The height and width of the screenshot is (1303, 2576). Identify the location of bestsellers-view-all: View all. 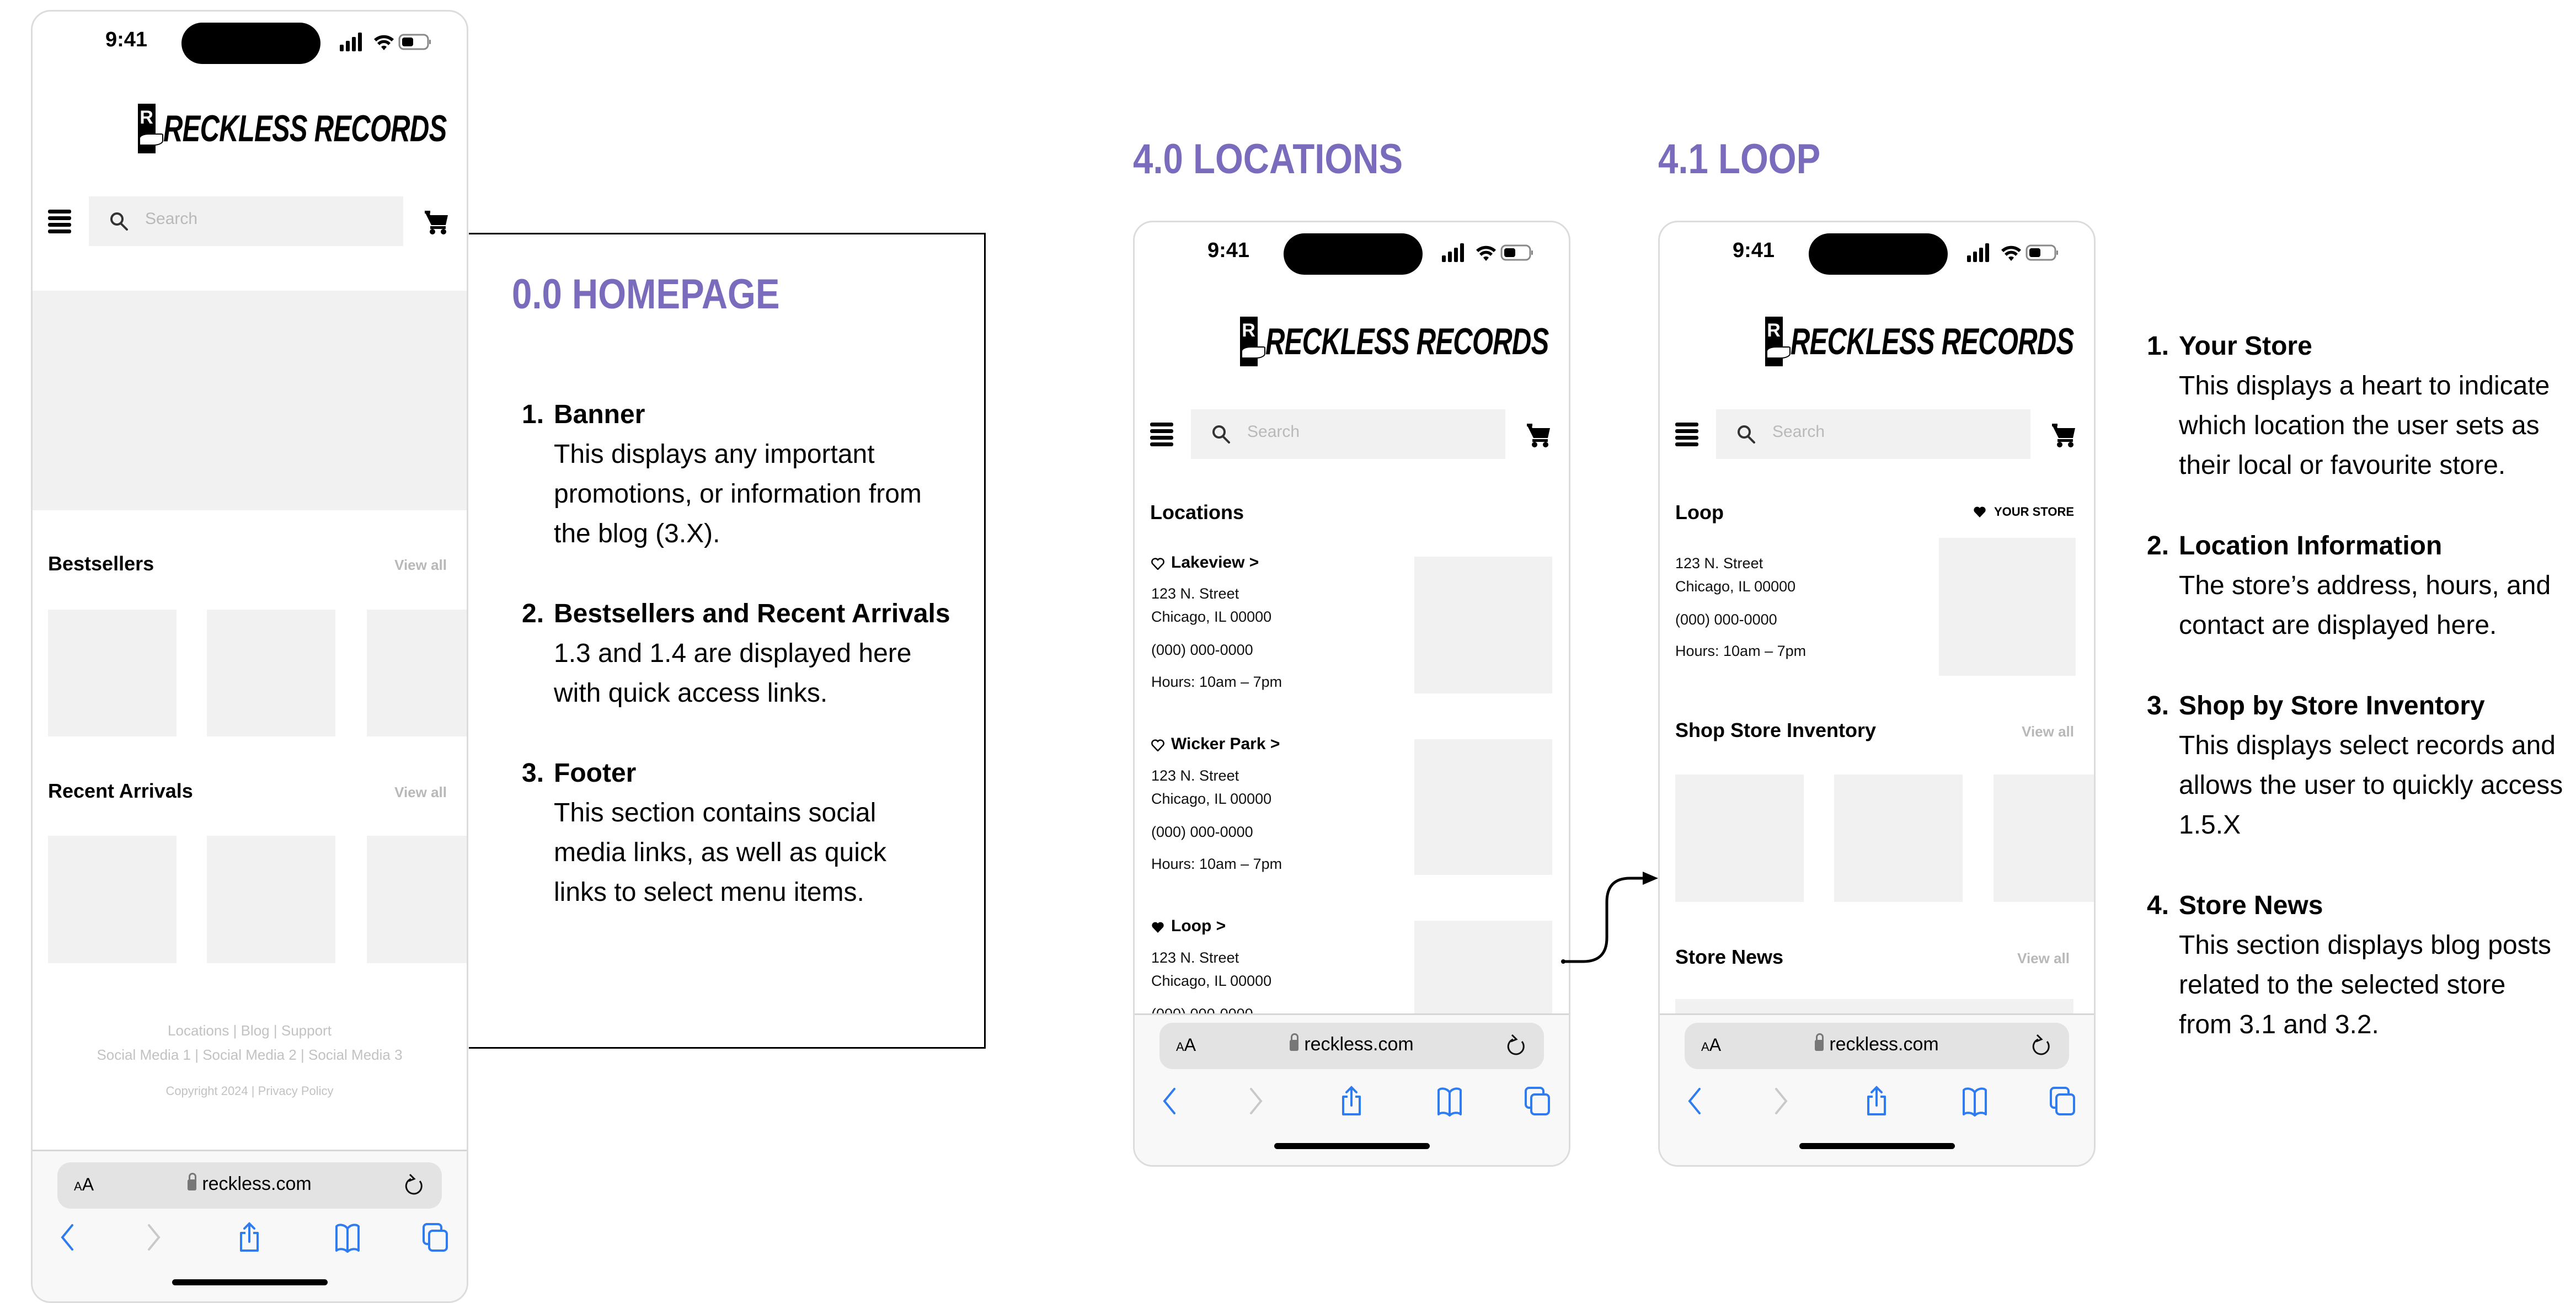
(420, 565).